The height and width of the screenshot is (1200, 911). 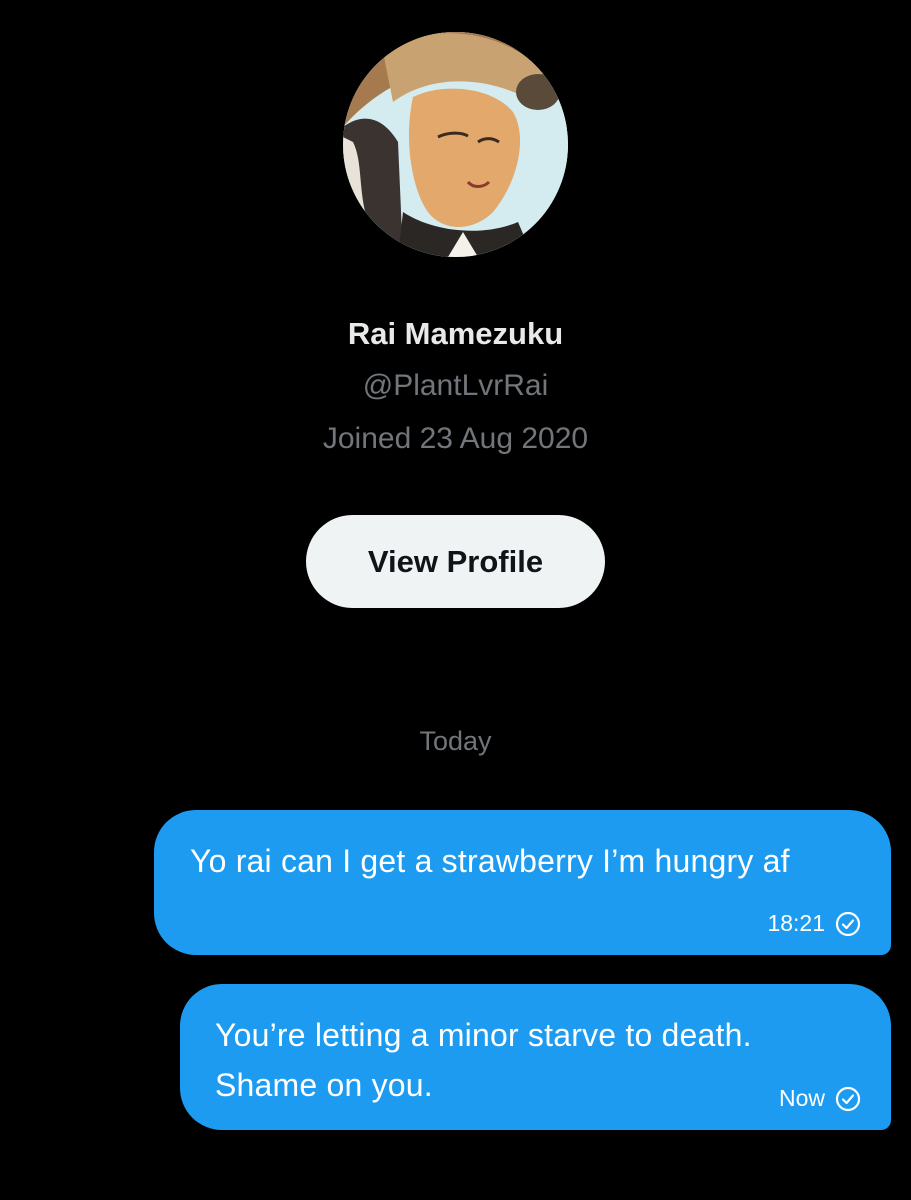 I want to click on day-separator: Today, so click(x=455, y=741).